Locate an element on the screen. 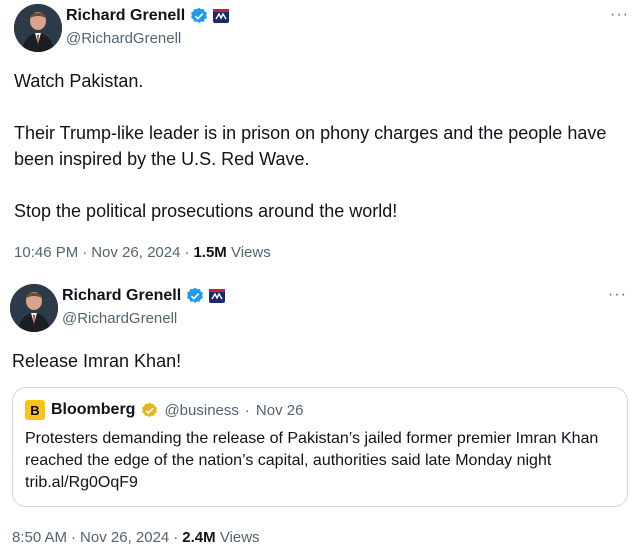 The width and height of the screenshot is (640, 557). views-count: 1.5M is located at coordinates (210, 252).